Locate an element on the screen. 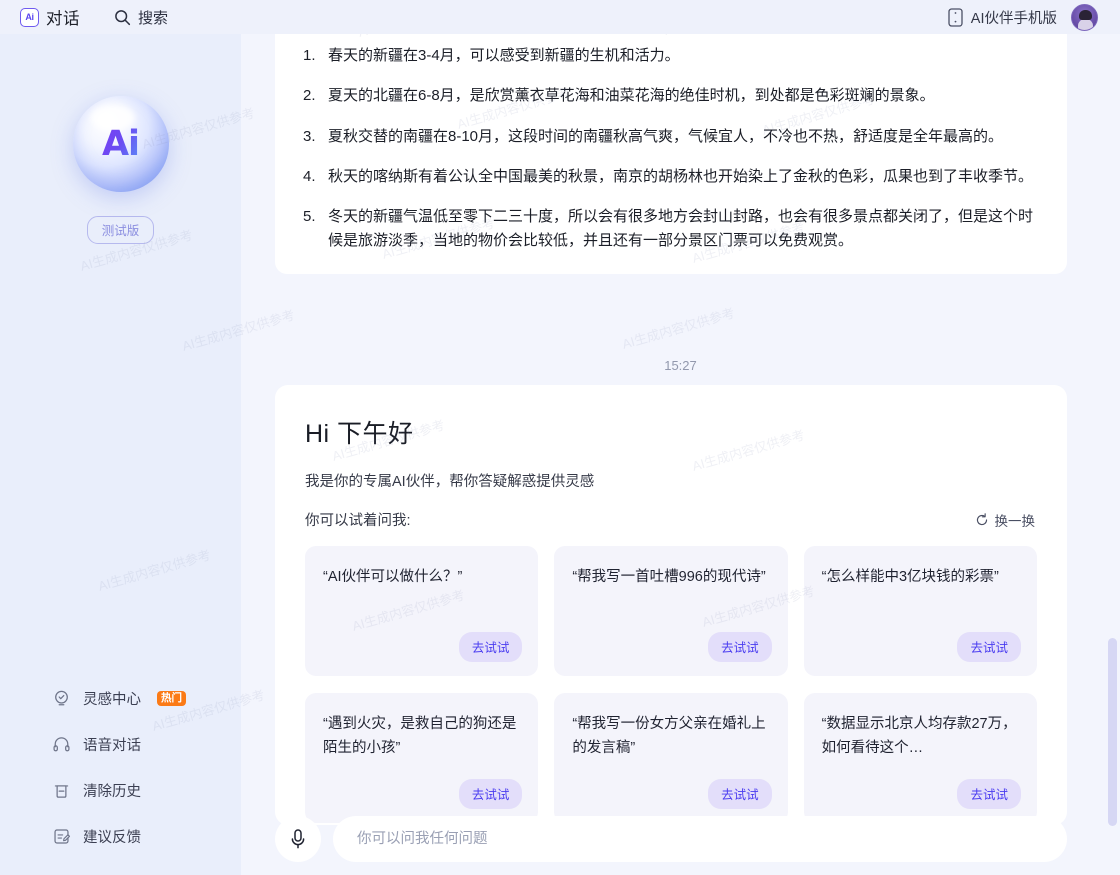 The image size is (1120, 875). sidebar-item-feedback: 建议反馈 is located at coordinates (119, 836).